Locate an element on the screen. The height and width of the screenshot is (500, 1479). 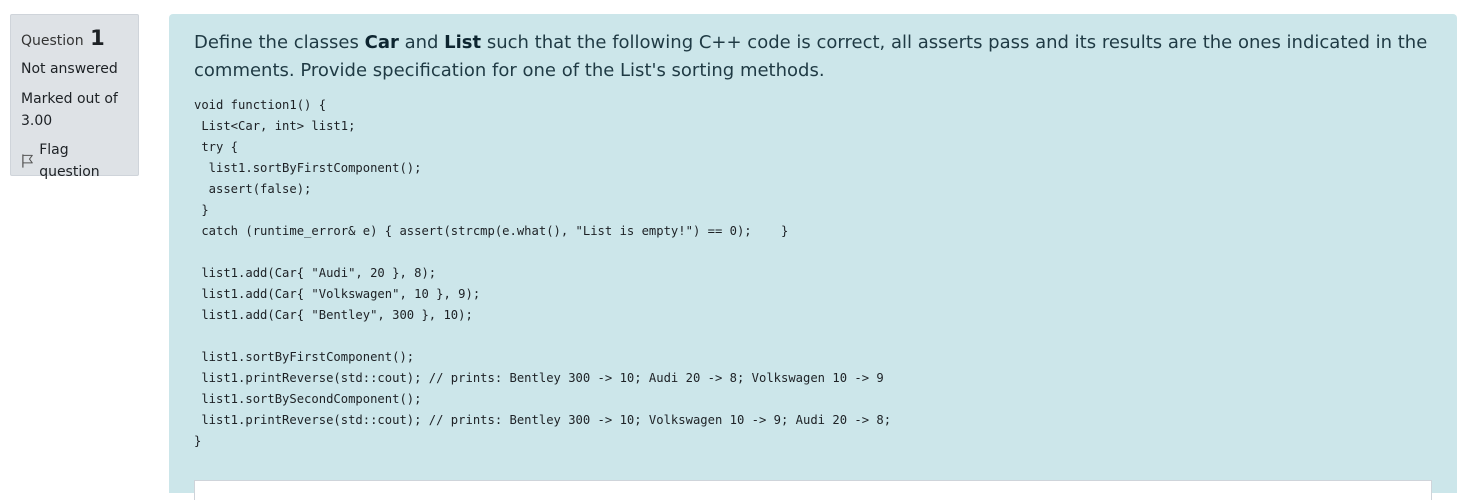
answer-editor is located at coordinates (813, 490).